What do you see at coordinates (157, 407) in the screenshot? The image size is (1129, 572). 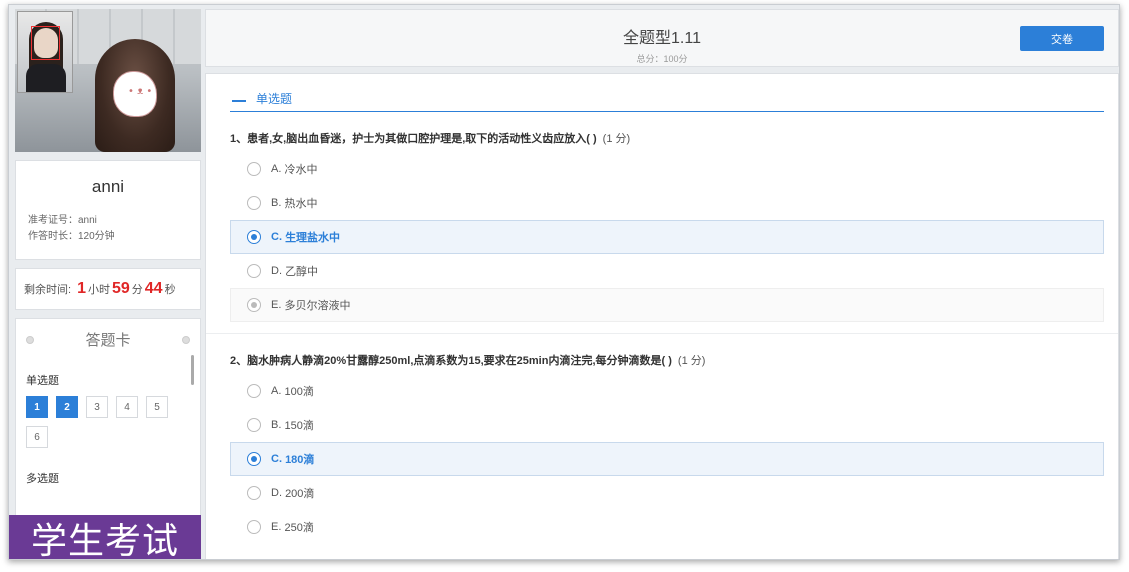 I see `answer-cell: 5` at bounding box center [157, 407].